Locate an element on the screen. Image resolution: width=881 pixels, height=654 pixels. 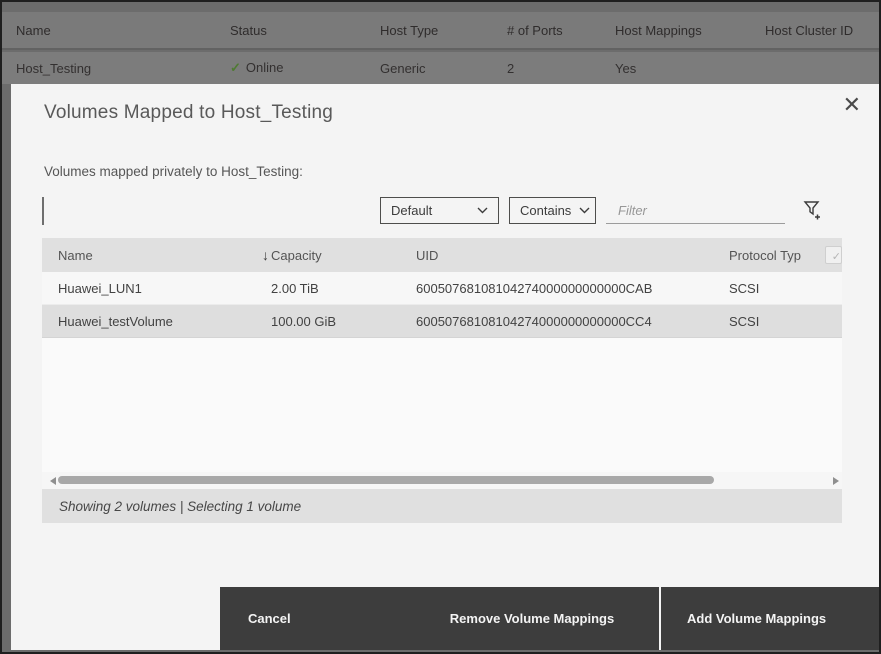
cancel-button: Cancel is located at coordinates (300, 618).